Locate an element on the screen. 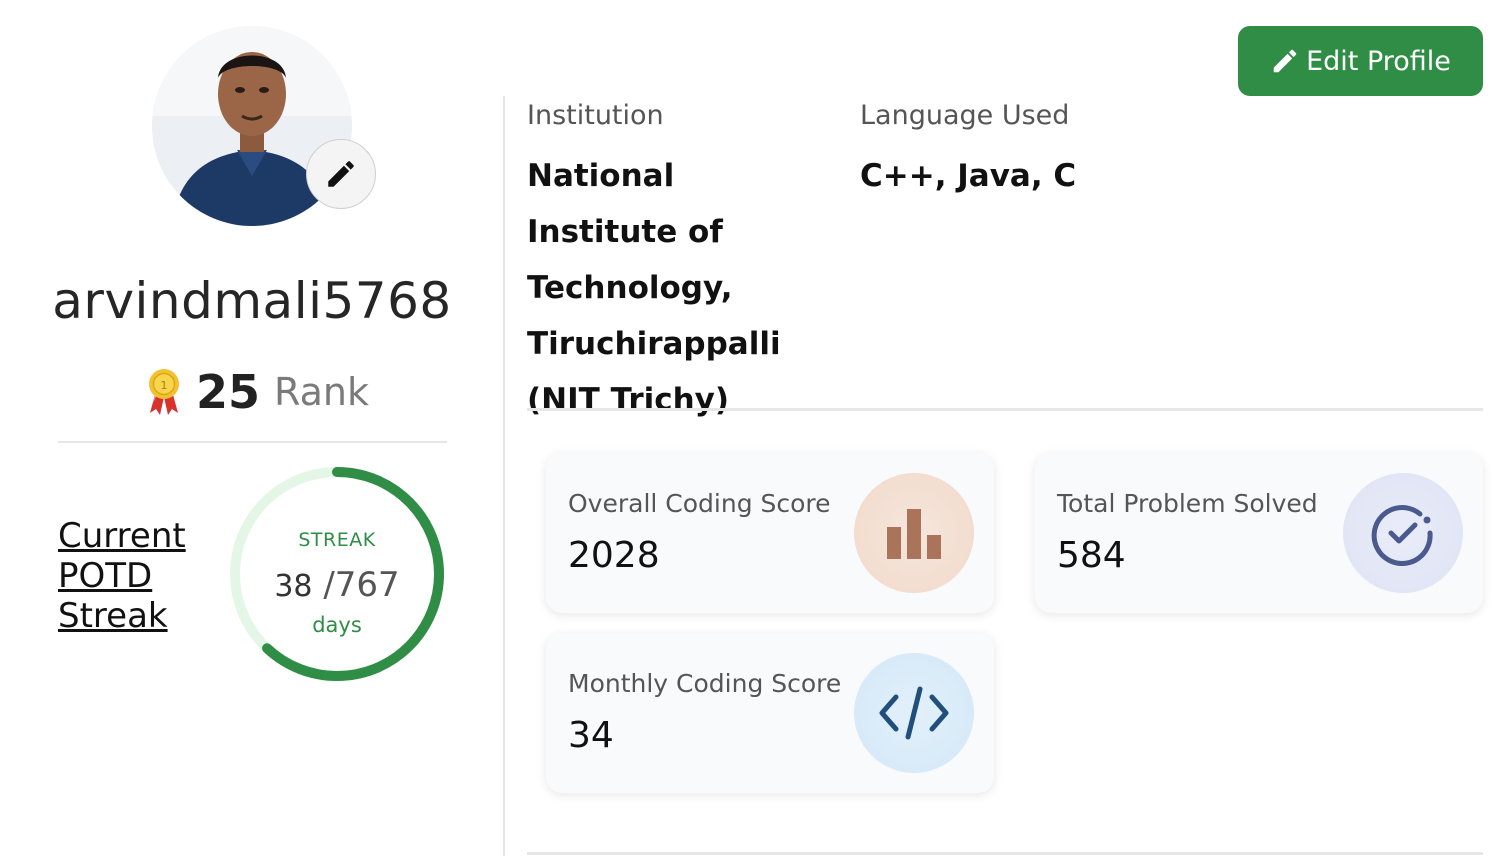  language-value: C++, Java, C is located at coordinates (968, 176).